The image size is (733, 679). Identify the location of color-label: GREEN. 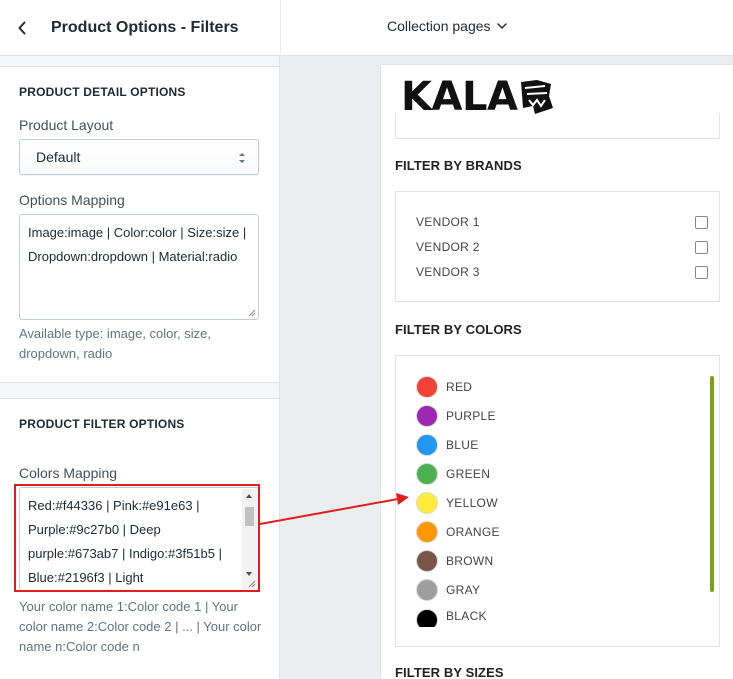
(468, 474).